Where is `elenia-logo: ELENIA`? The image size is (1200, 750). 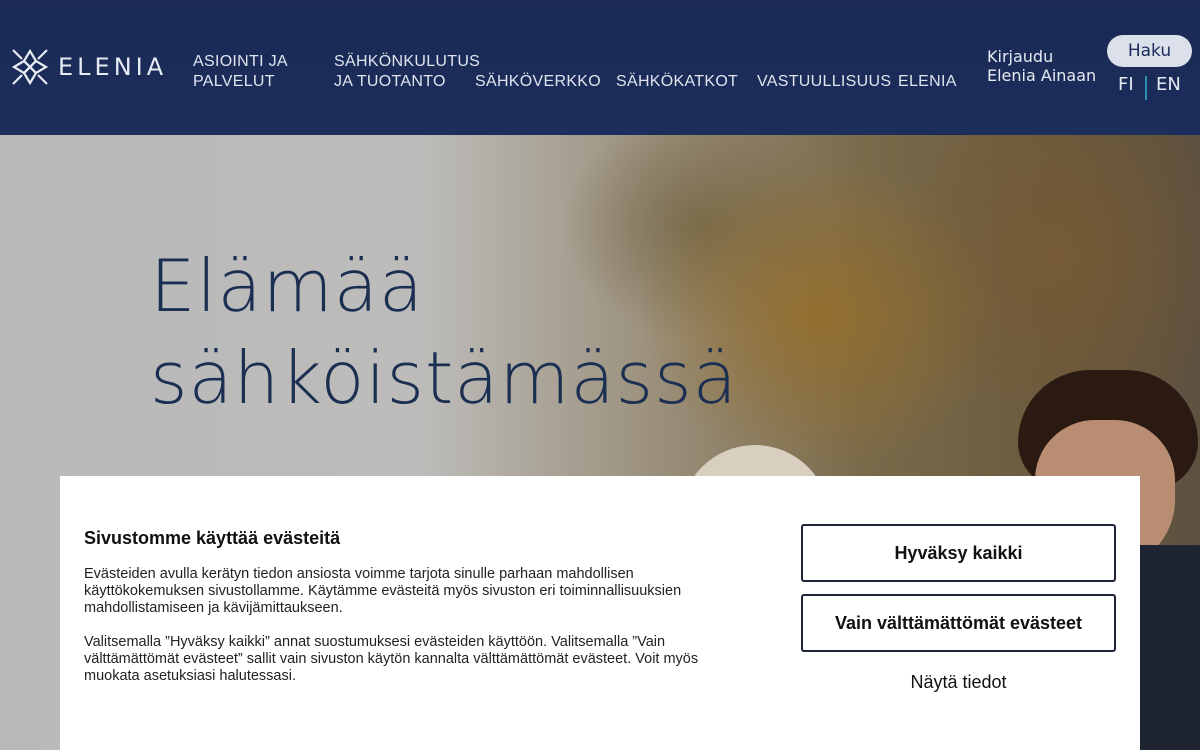 elenia-logo: ELENIA is located at coordinates (88, 67).